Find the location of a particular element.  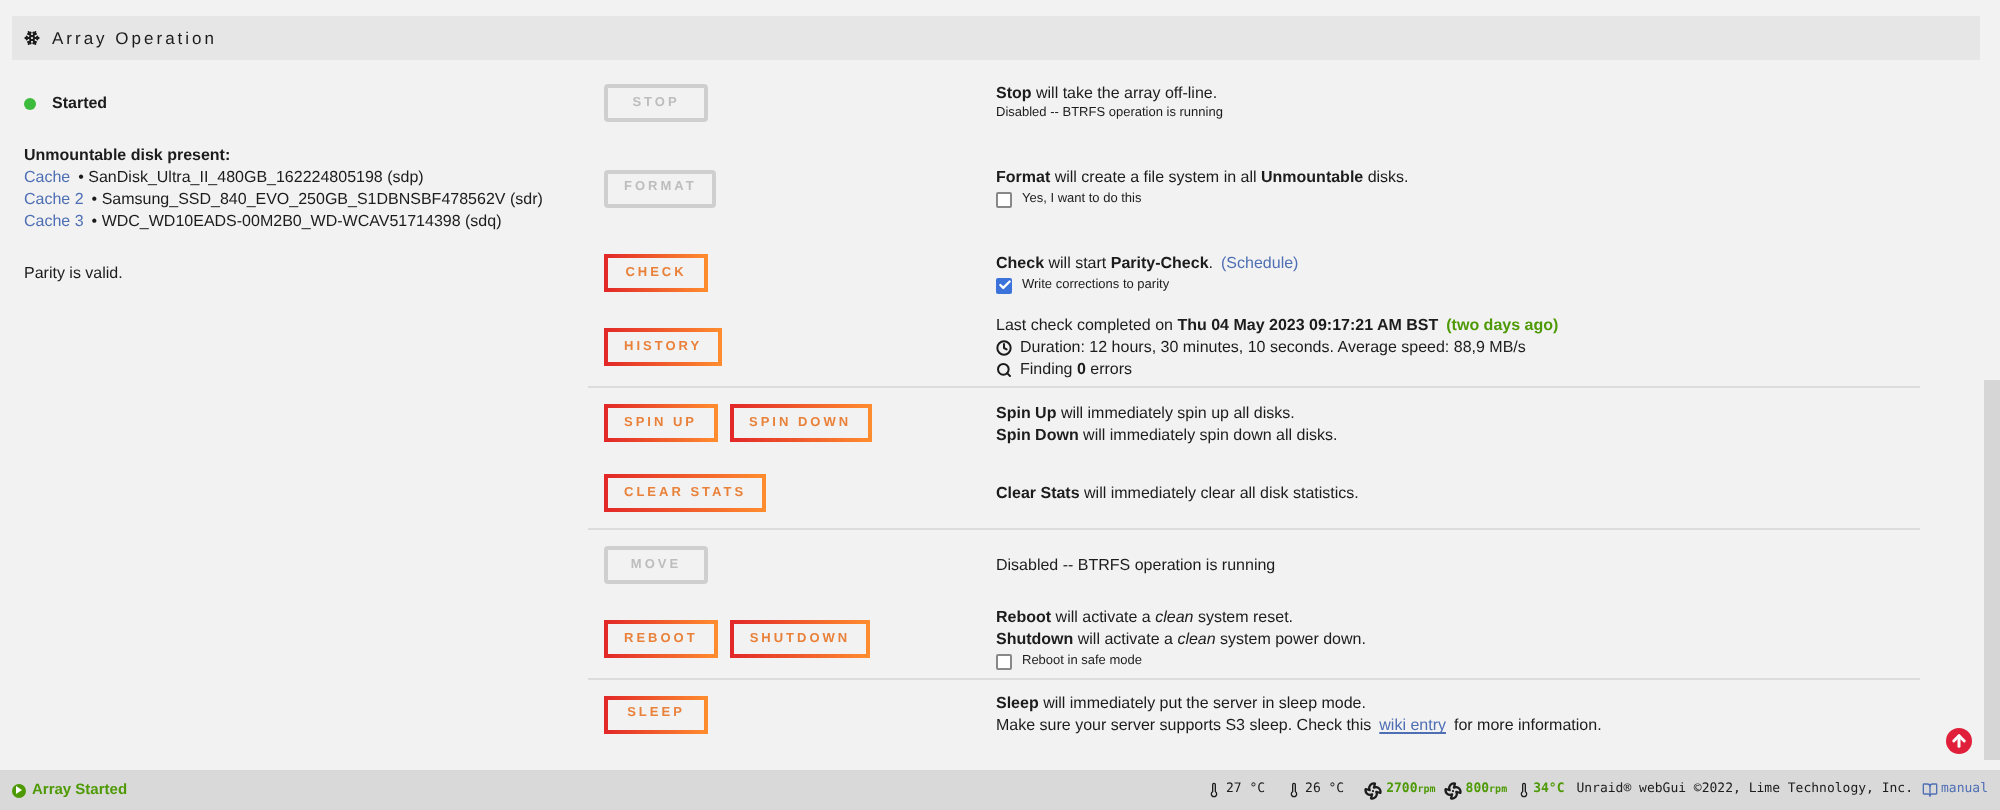

description-text: for more information. is located at coordinates (1527, 725).